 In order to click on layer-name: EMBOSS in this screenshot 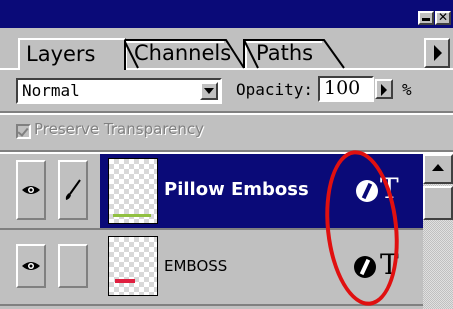, I will do `click(196, 266)`.